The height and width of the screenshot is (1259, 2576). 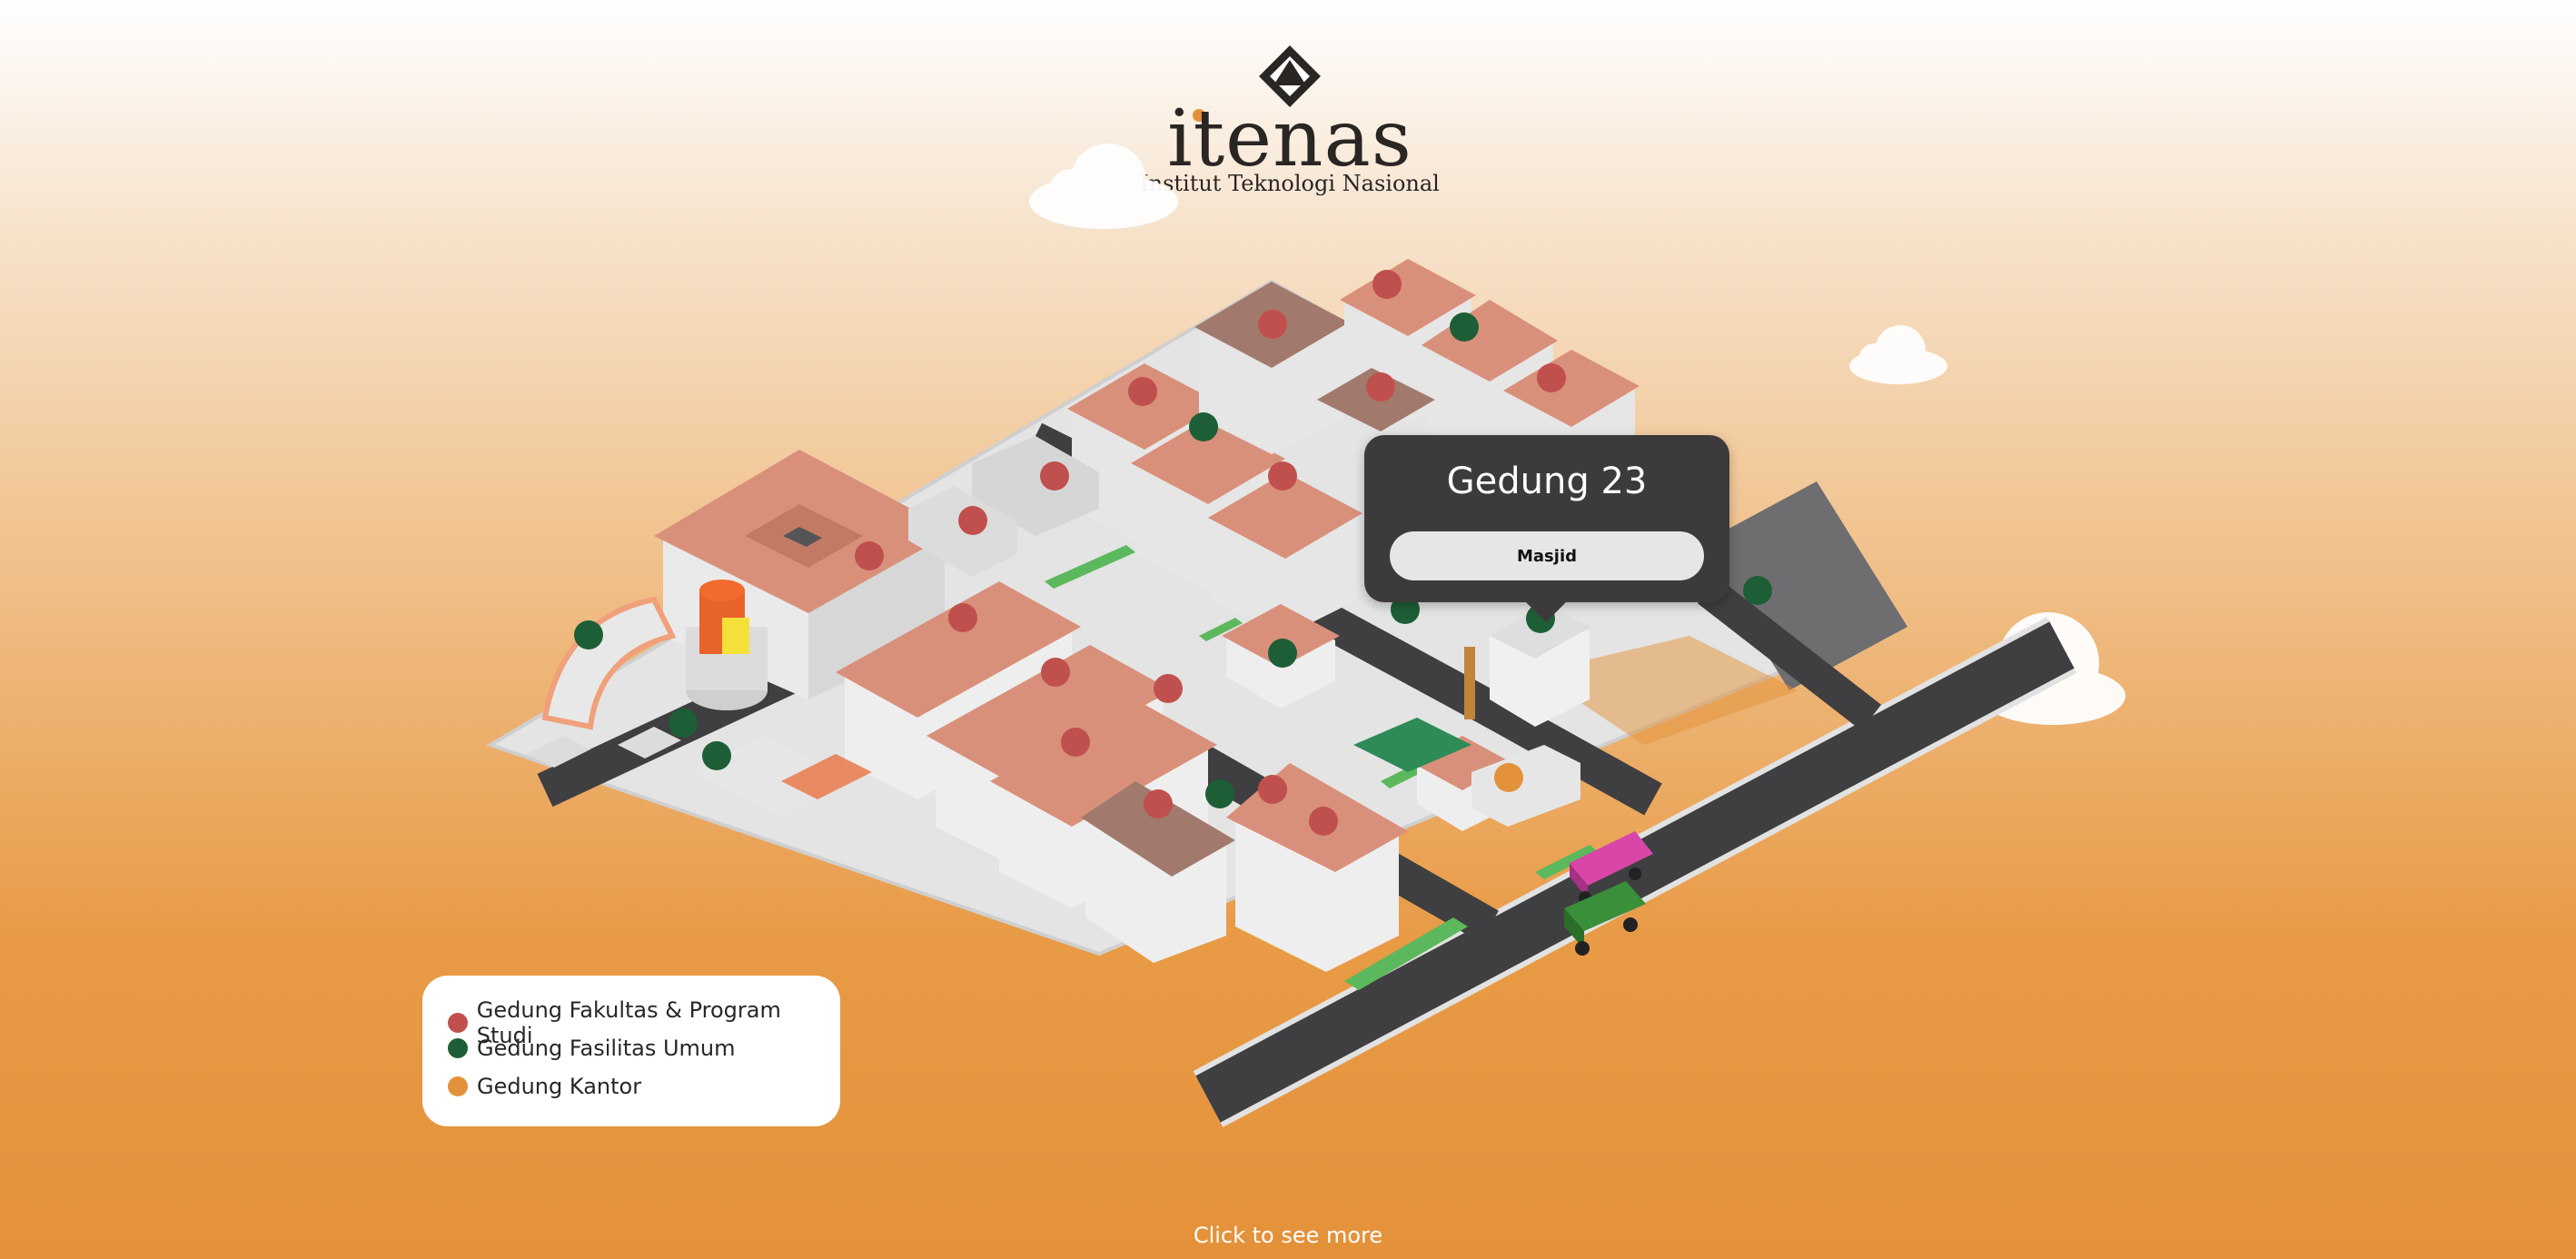 What do you see at coordinates (1288, 1235) in the screenshot?
I see `see-more-link: Click to see more` at bounding box center [1288, 1235].